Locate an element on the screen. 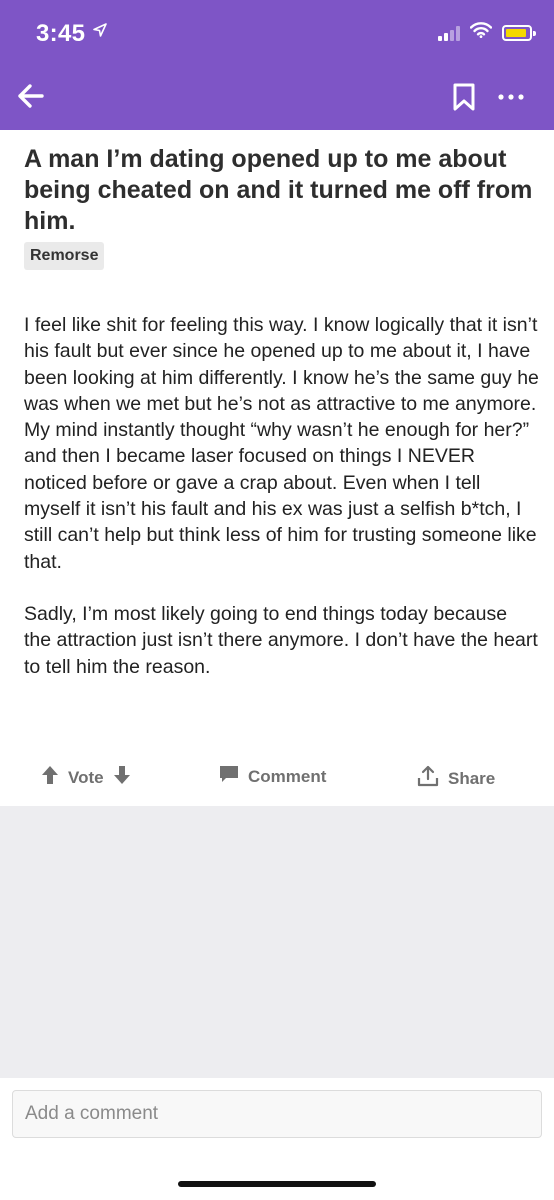 Image resolution: width=554 pixels, height=1200 pixels. more-options-button is located at coordinates (511, 97).